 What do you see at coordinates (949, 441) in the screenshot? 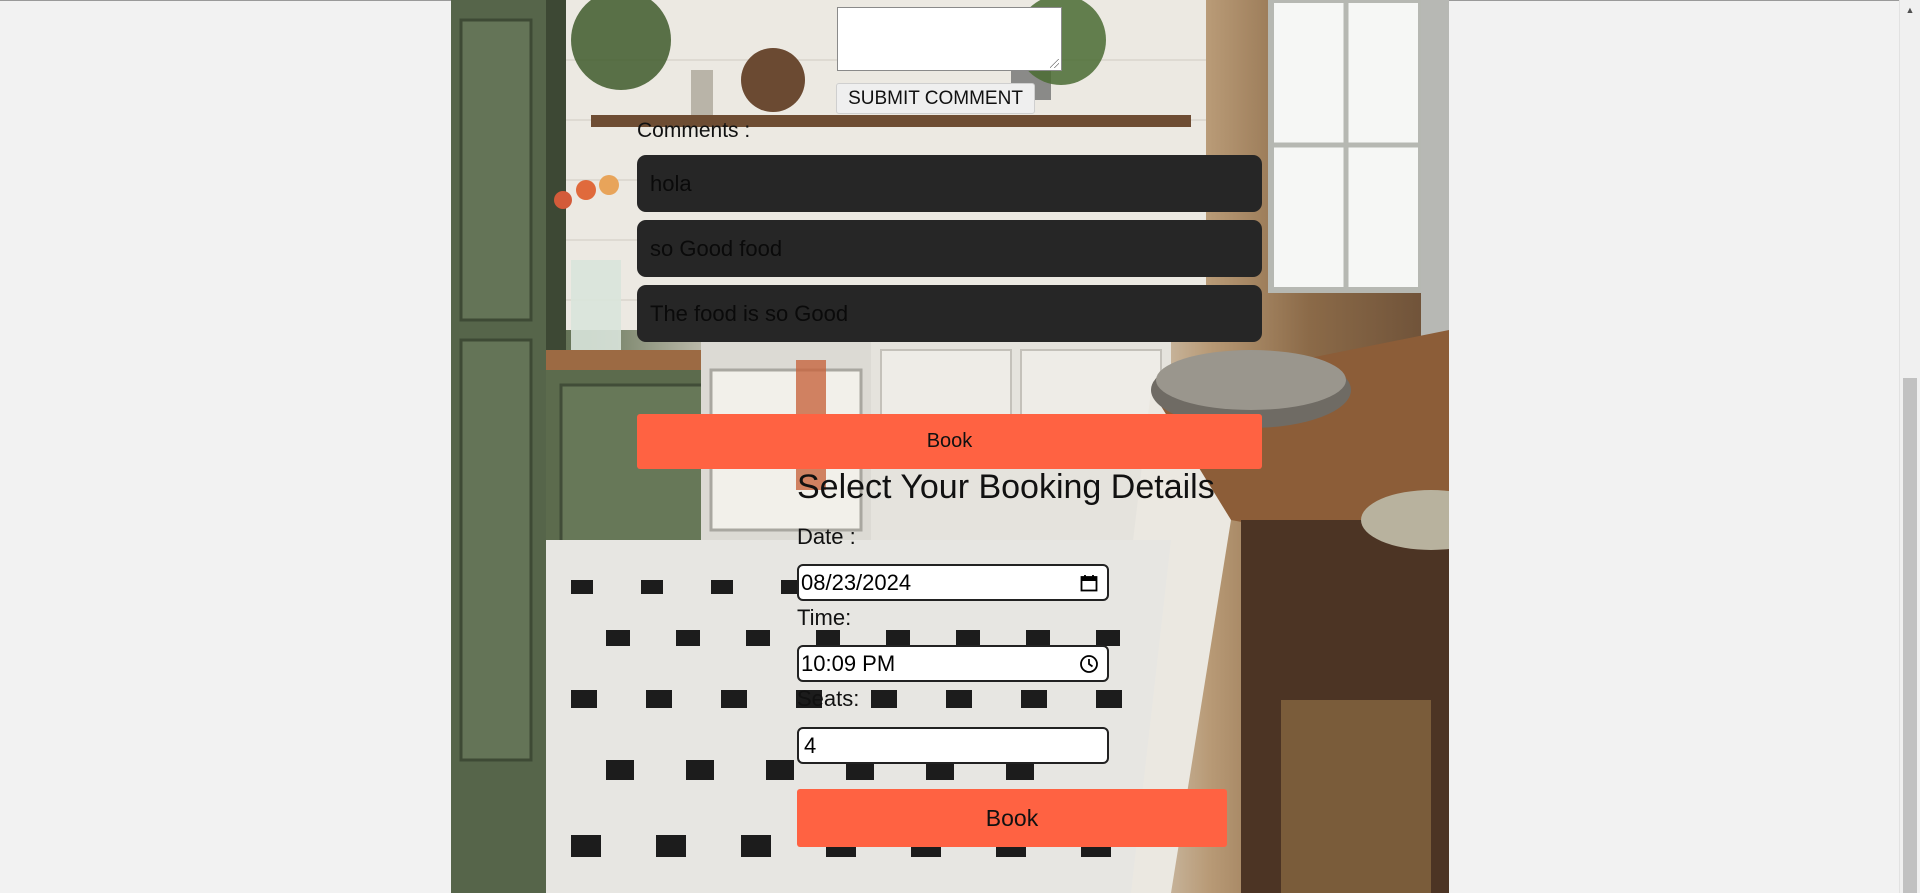
I see `book-toggle-button: Book` at bounding box center [949, 441].